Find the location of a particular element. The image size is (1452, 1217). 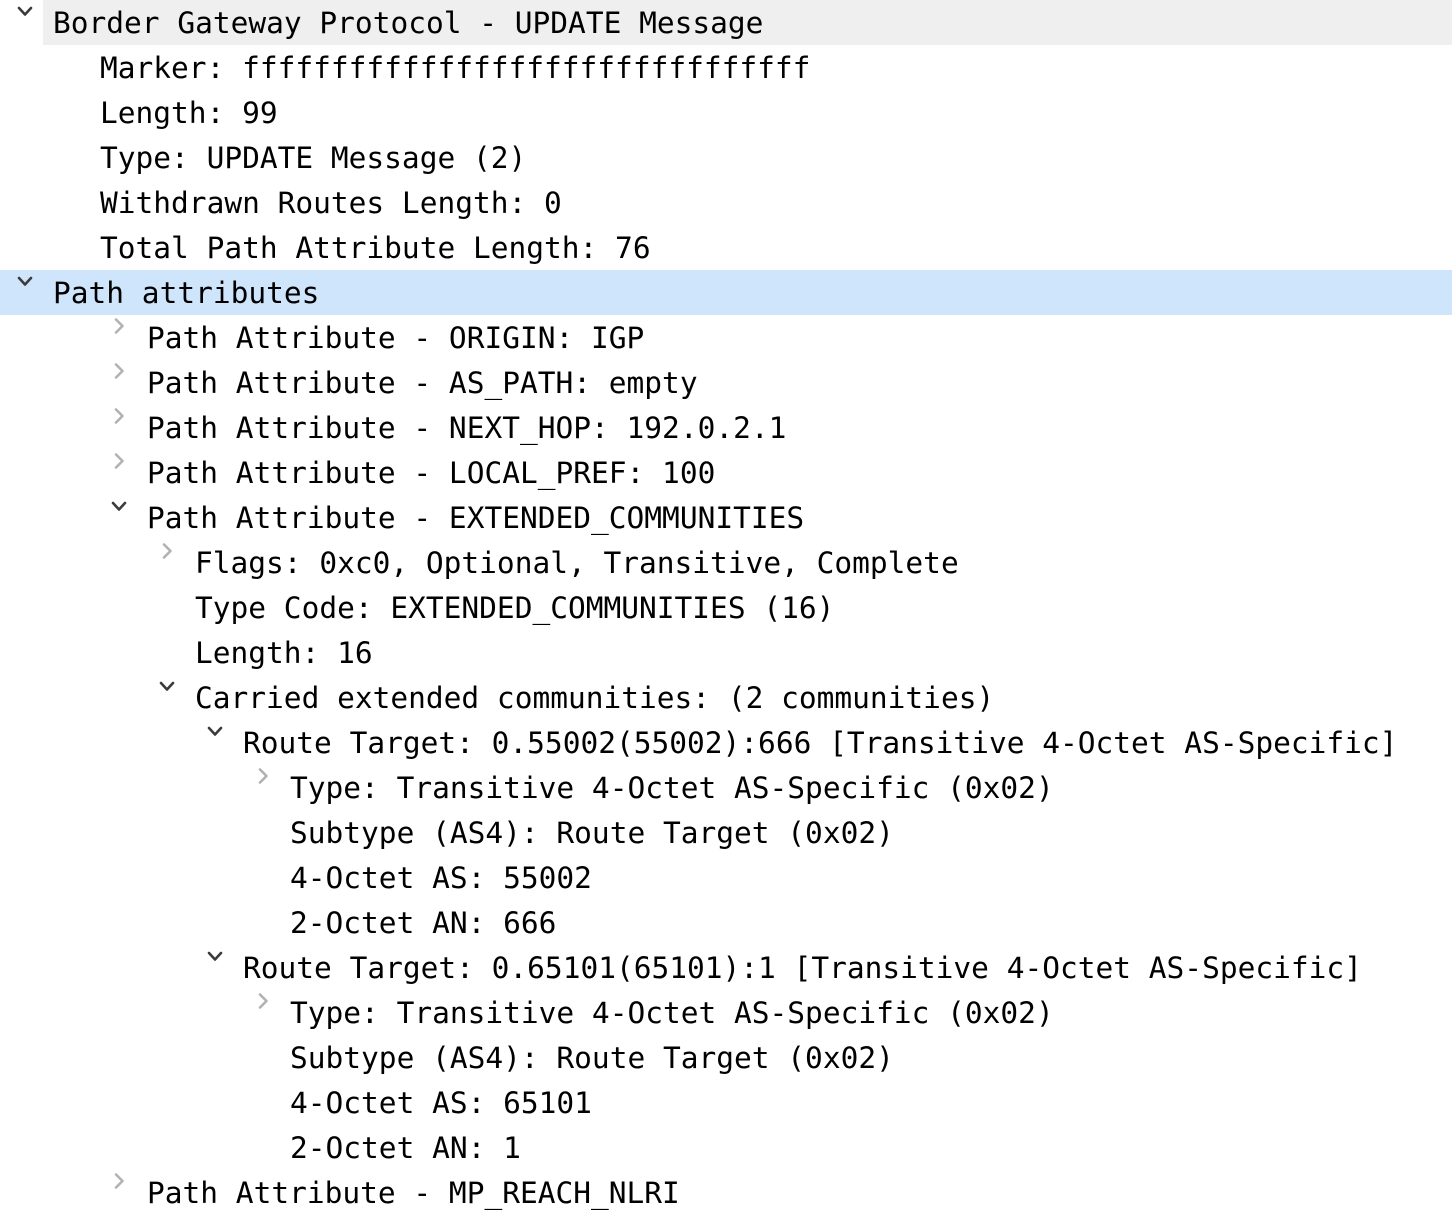

tree-row-content: 2-Octet AN: 666 is located at coordinates (726, 922).